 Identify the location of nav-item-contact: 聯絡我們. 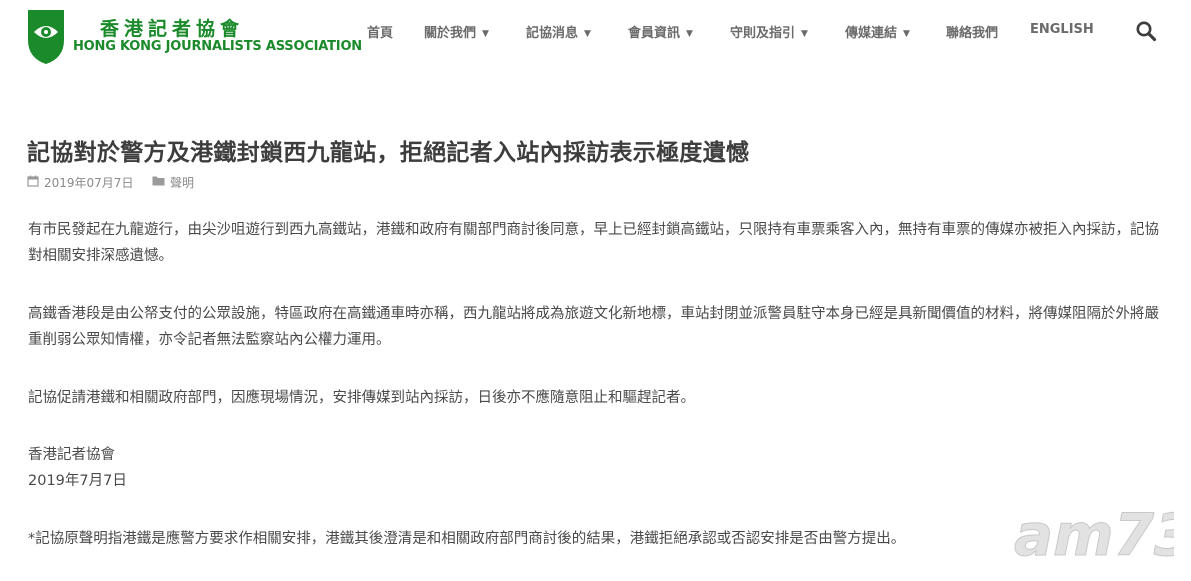
(972, 31).